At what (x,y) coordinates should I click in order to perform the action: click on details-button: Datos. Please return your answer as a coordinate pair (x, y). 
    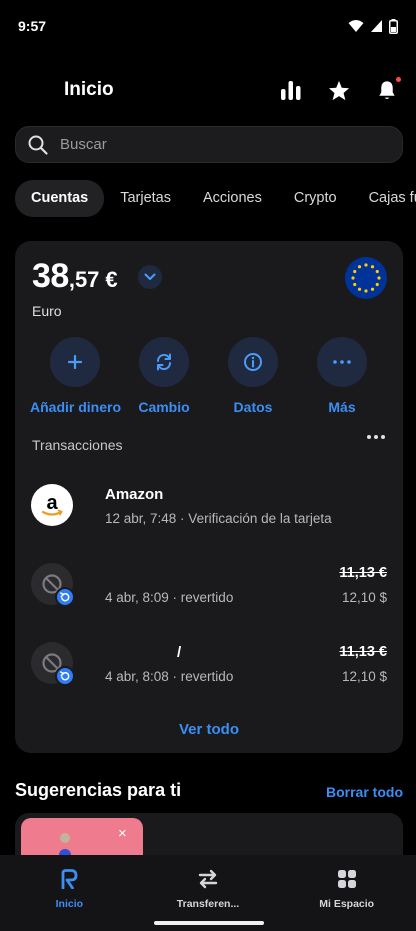
    Looking at the image, I should click on (253, 376).